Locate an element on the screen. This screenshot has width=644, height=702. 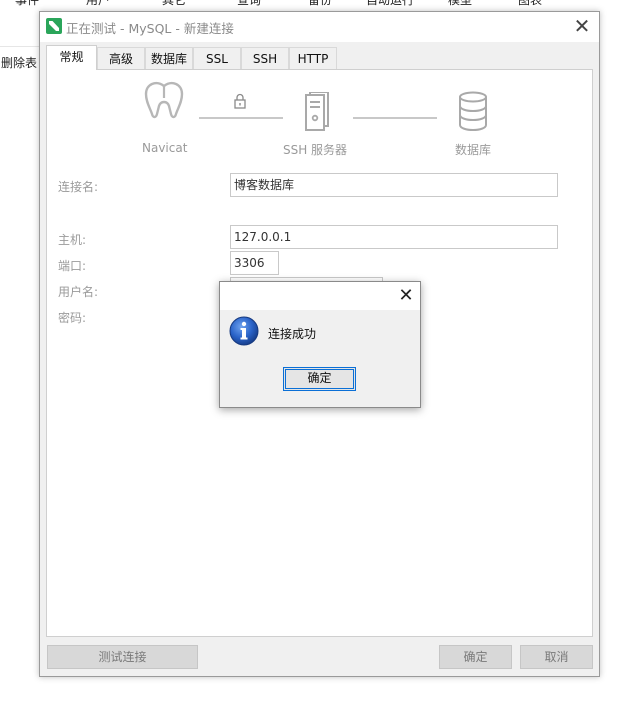
menu-item-backup: 备份 is located at coordinates (320, 4).